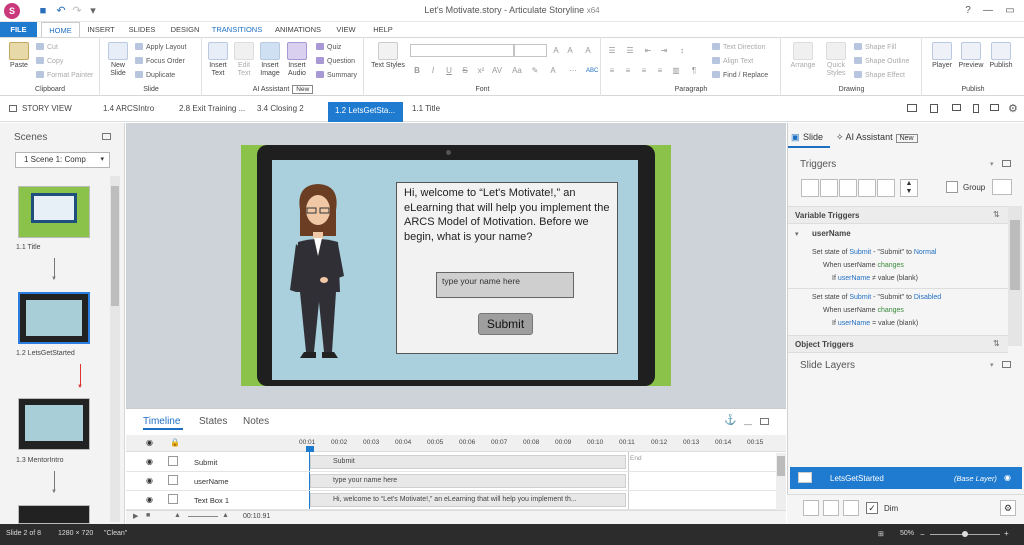  What do you see at coordinates (879, 75) in the screenshot?
I see `shape-effect-button: Shape Effect` at bounding box center [879, 75].